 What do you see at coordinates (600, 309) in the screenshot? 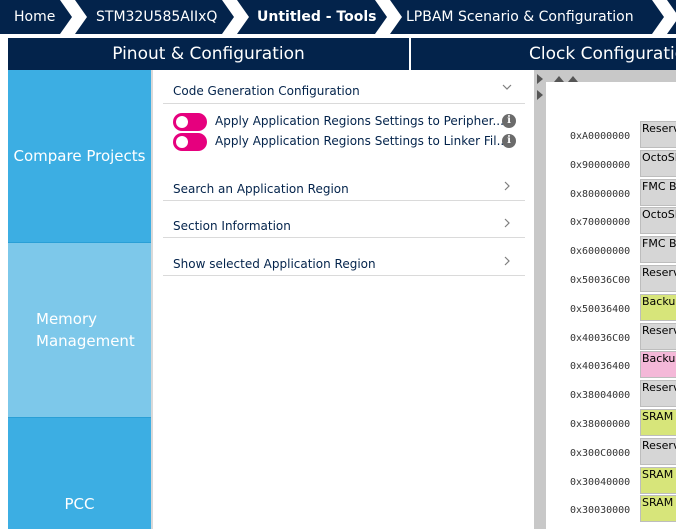
I see `memory-address-label: 0x50036400` at bounding box center [600, 309].